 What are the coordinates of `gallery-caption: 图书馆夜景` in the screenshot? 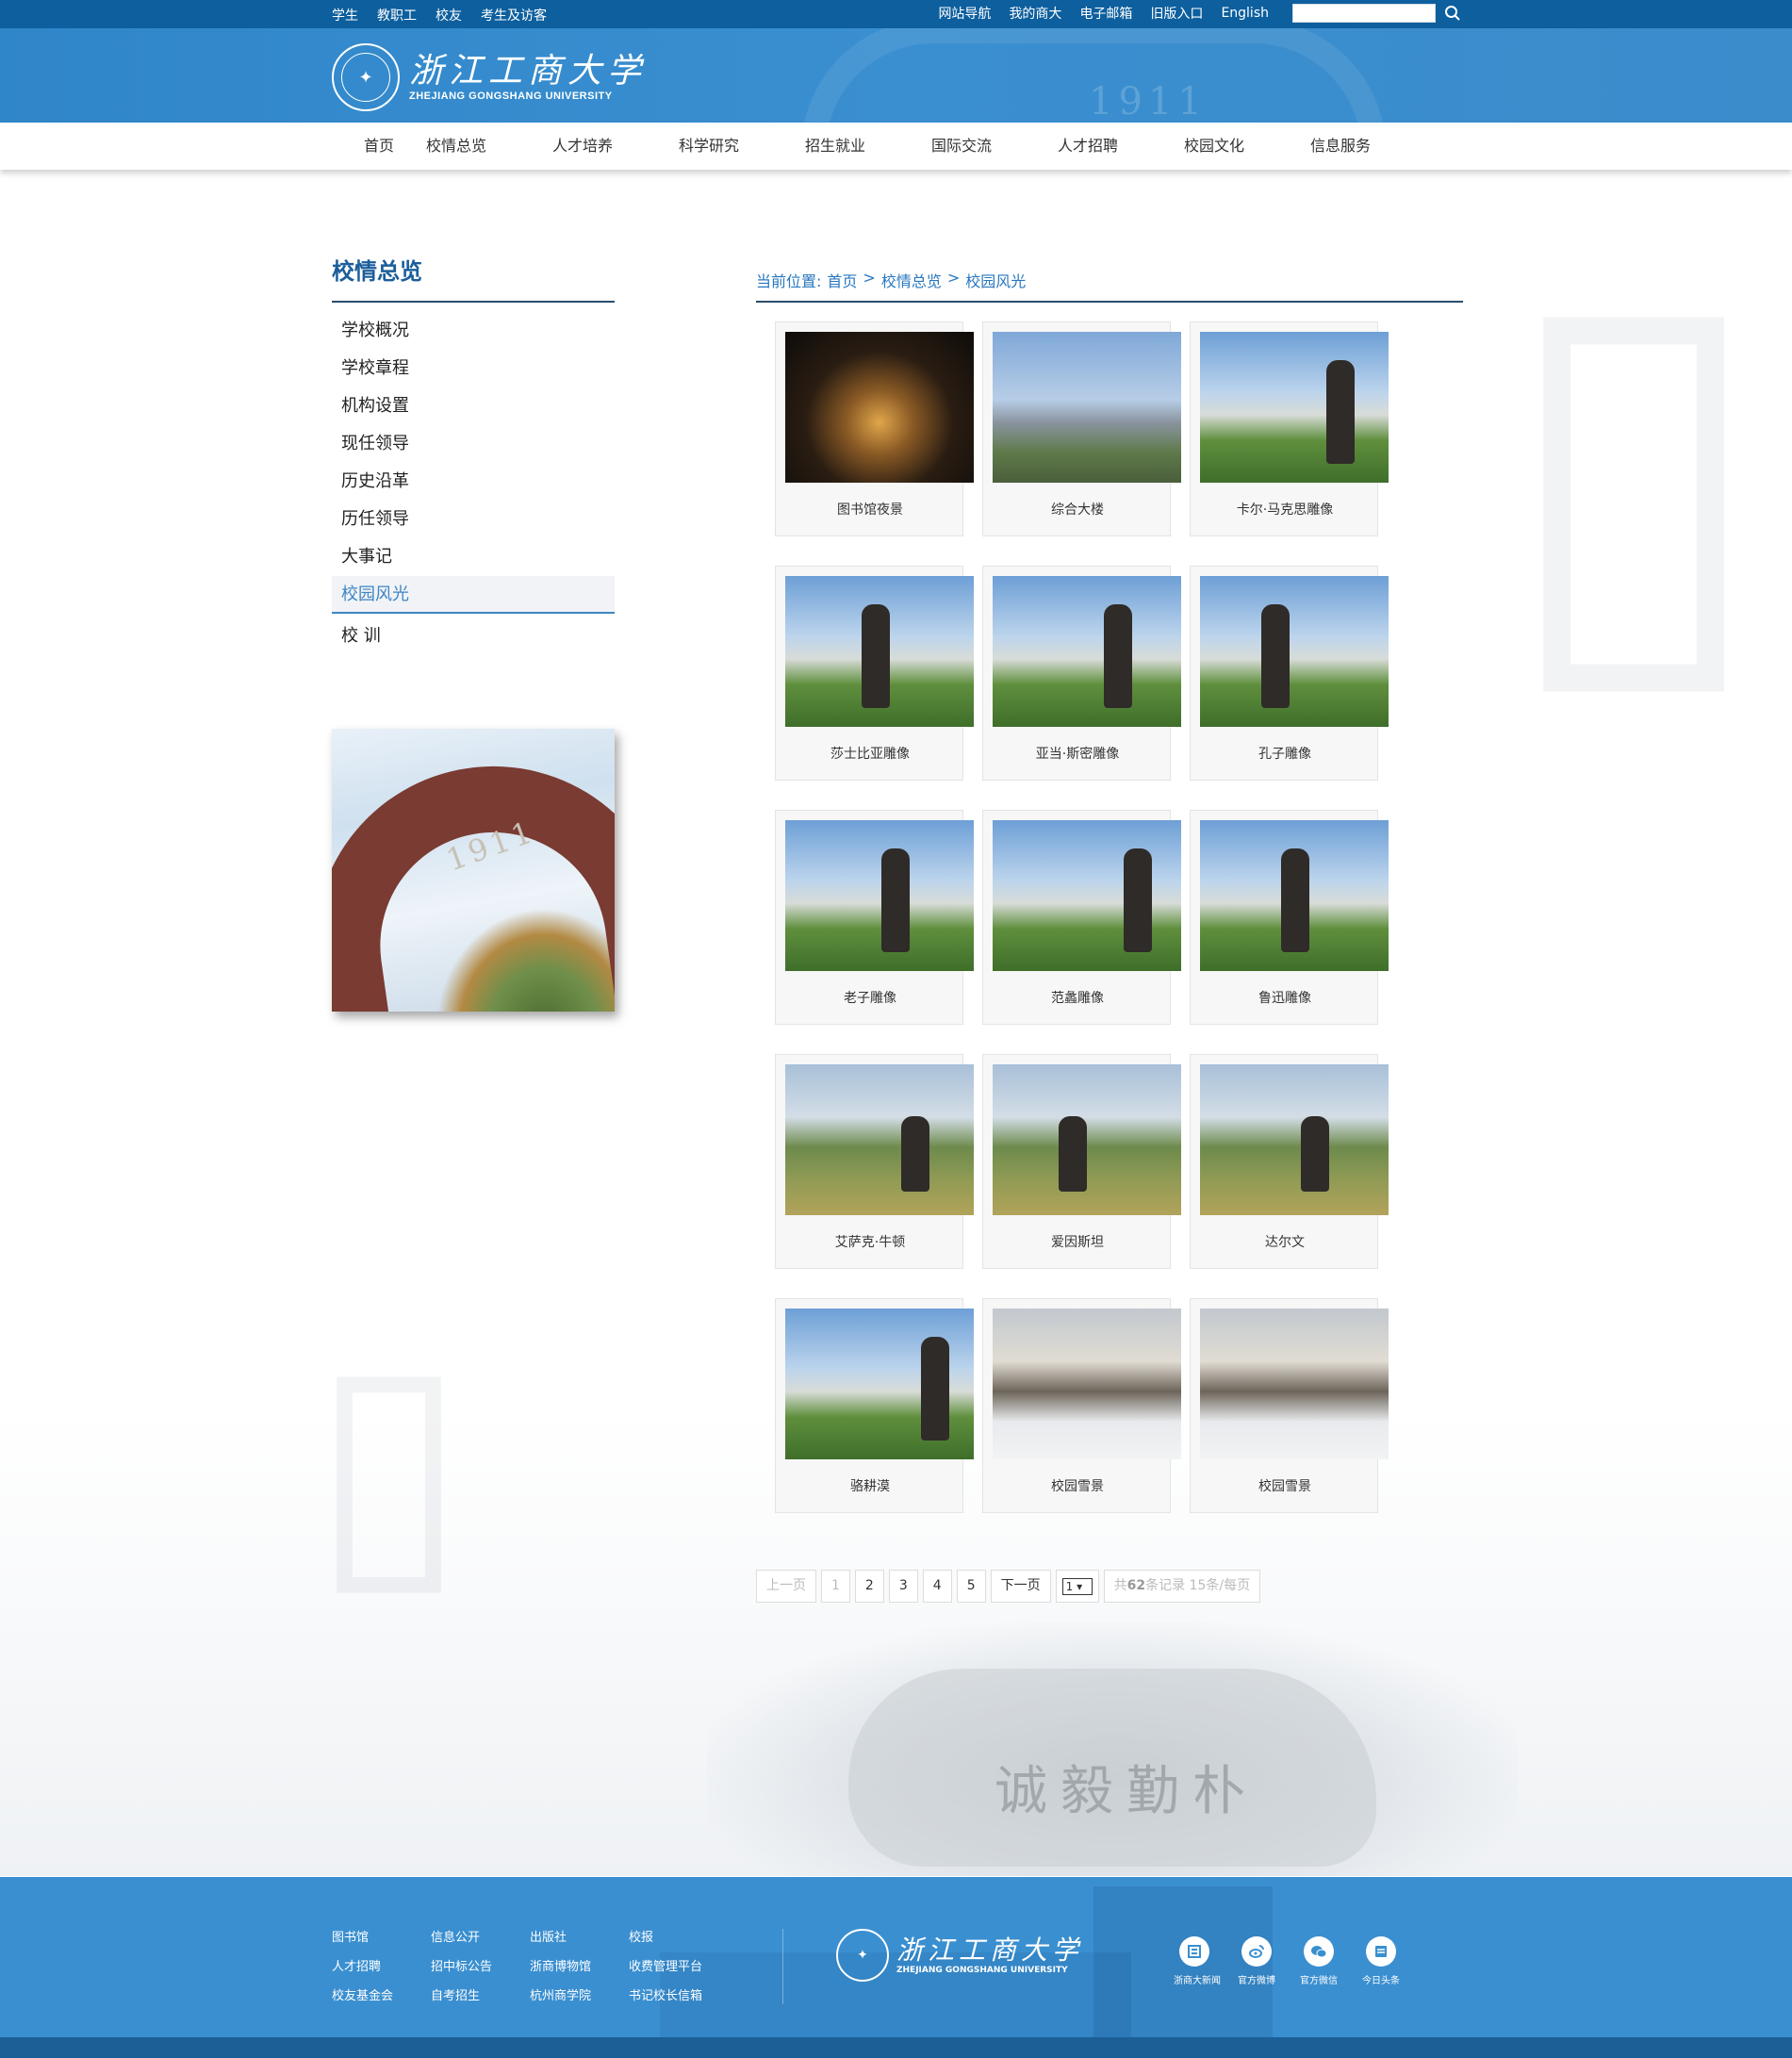 It's located at (870, 510).